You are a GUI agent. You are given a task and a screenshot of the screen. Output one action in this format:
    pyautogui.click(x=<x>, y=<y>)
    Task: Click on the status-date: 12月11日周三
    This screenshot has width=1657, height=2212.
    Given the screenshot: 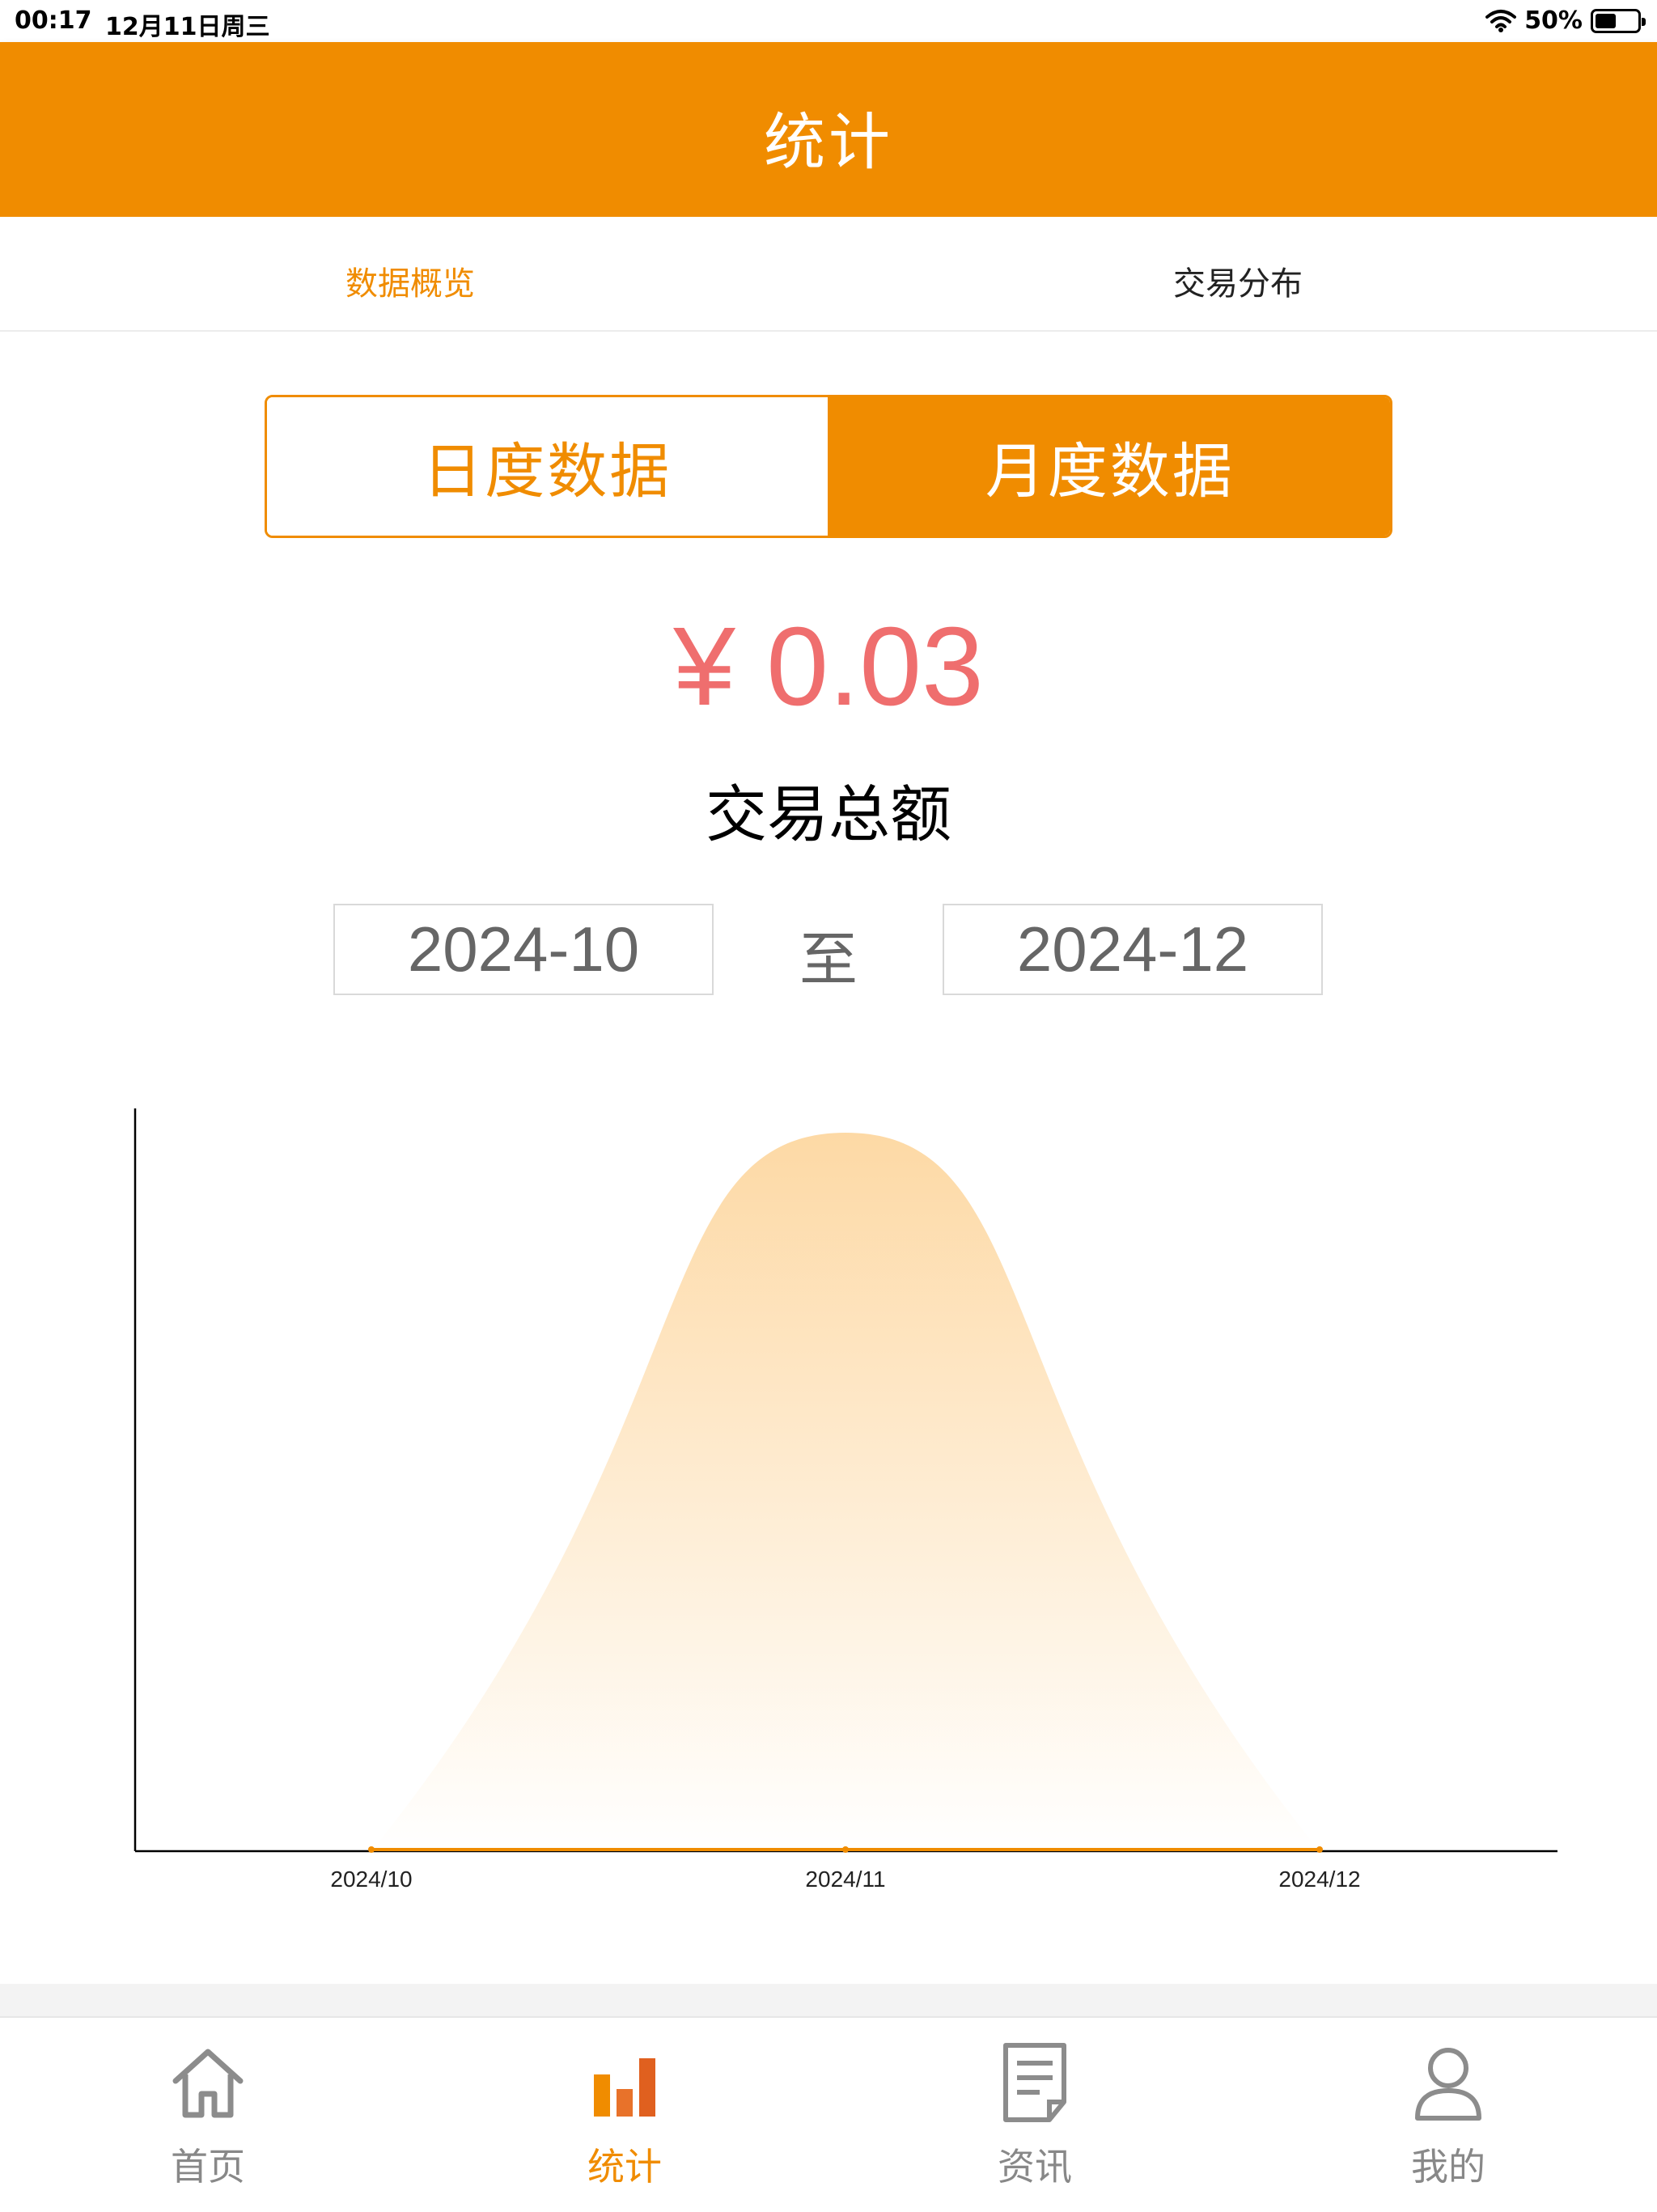 What is the action you would take?
    pyautogui.click(x=187, y=27)
    